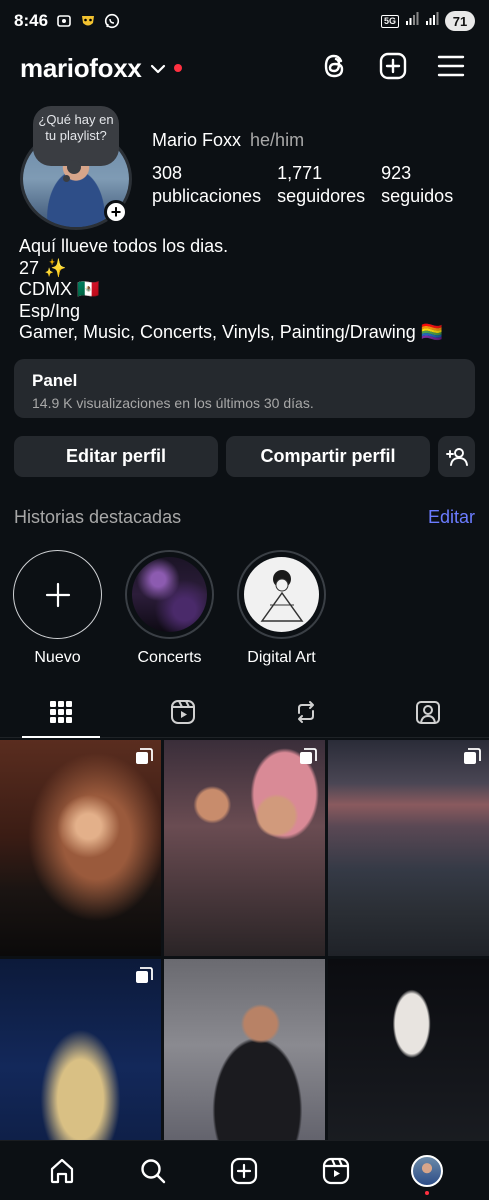 This screenshot has height=1200, width=489. I want to click on new-highlight-circle, so click(57, 594).